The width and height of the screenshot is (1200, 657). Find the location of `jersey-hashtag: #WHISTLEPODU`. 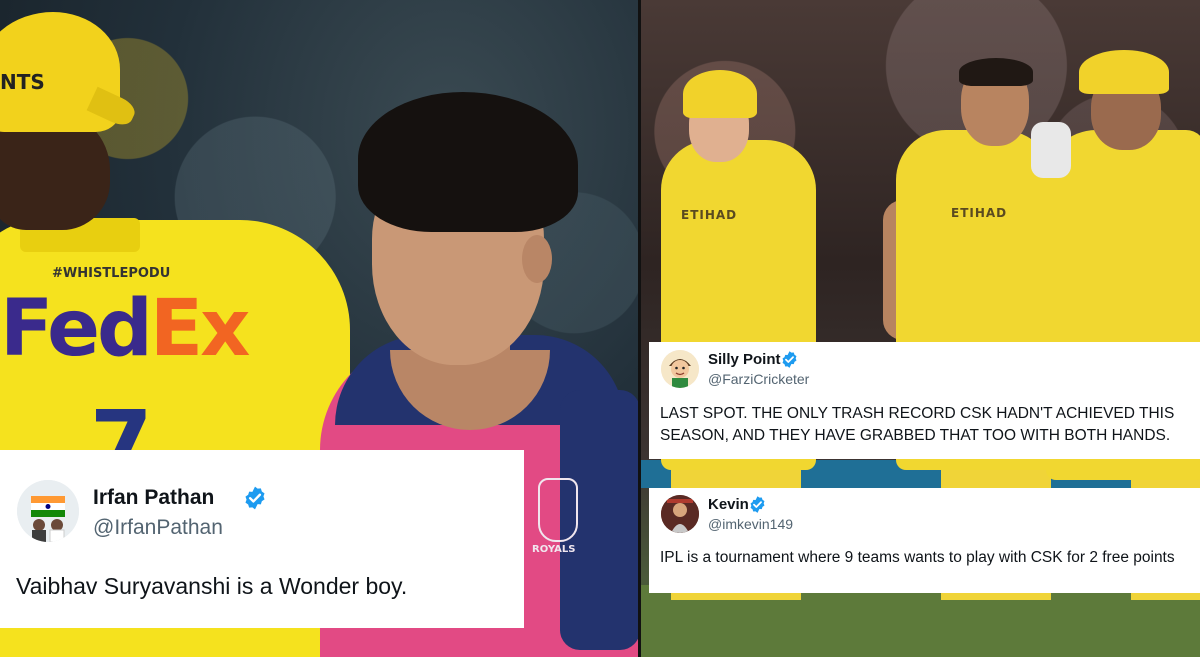

jersey-hashtag: #WHISTLEPODU is located at coordinates (111, 273).